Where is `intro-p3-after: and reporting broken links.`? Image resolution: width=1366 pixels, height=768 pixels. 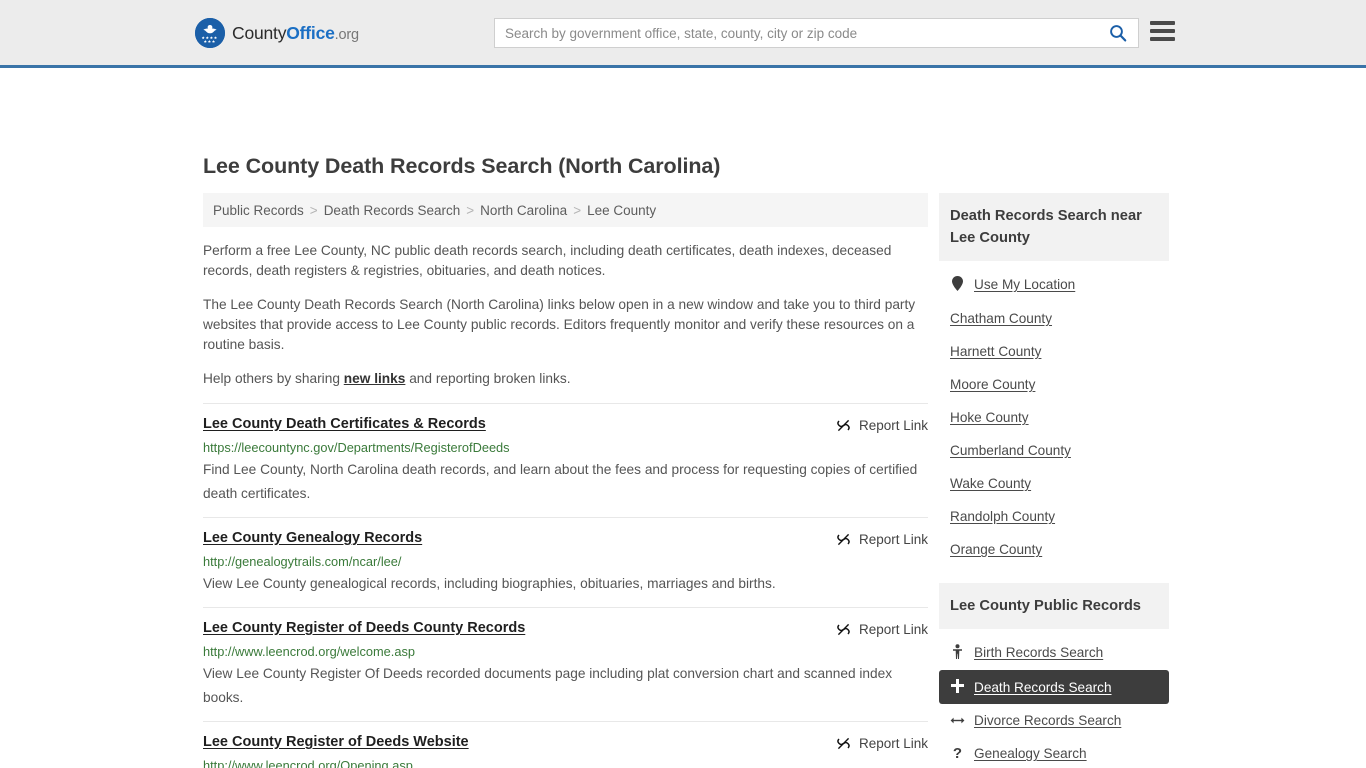 intro-p3-after: and reporting broken links. is located at coordinates (488, 378).